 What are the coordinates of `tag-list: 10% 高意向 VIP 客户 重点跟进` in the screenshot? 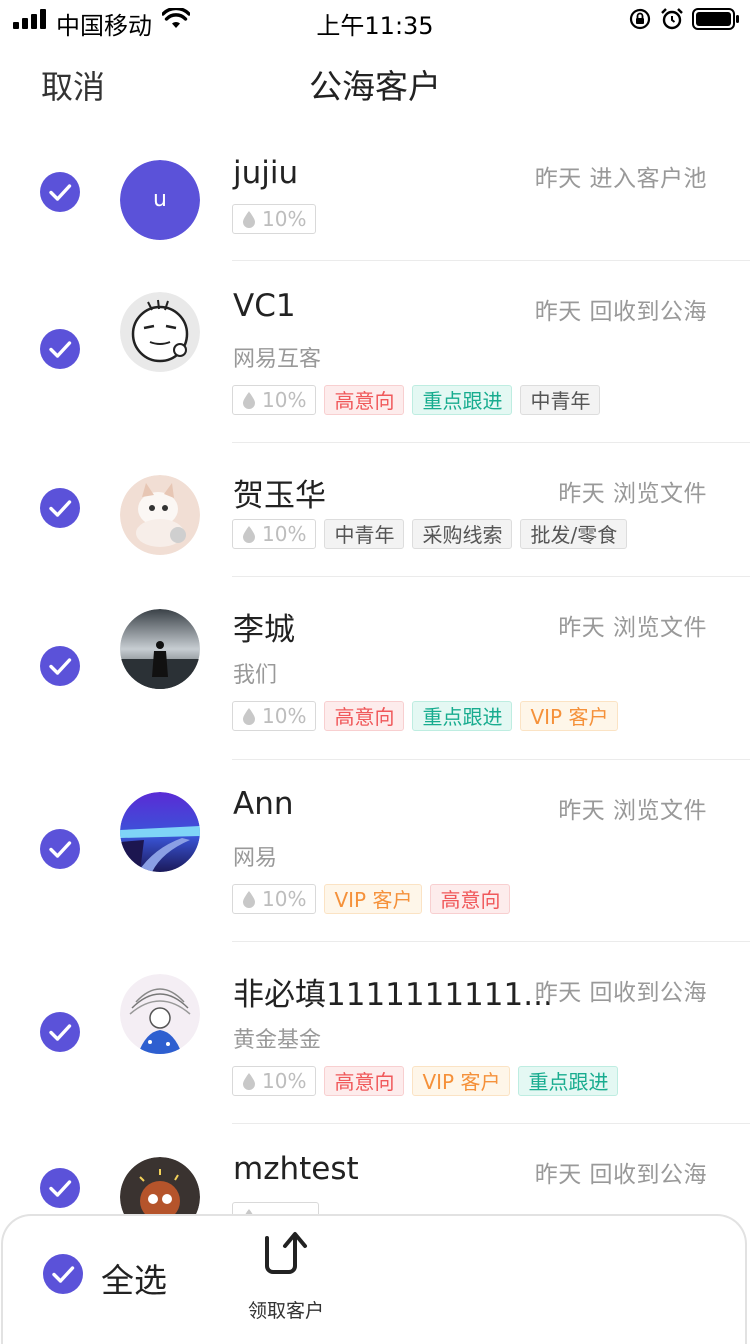 It's located at (425, 1081).